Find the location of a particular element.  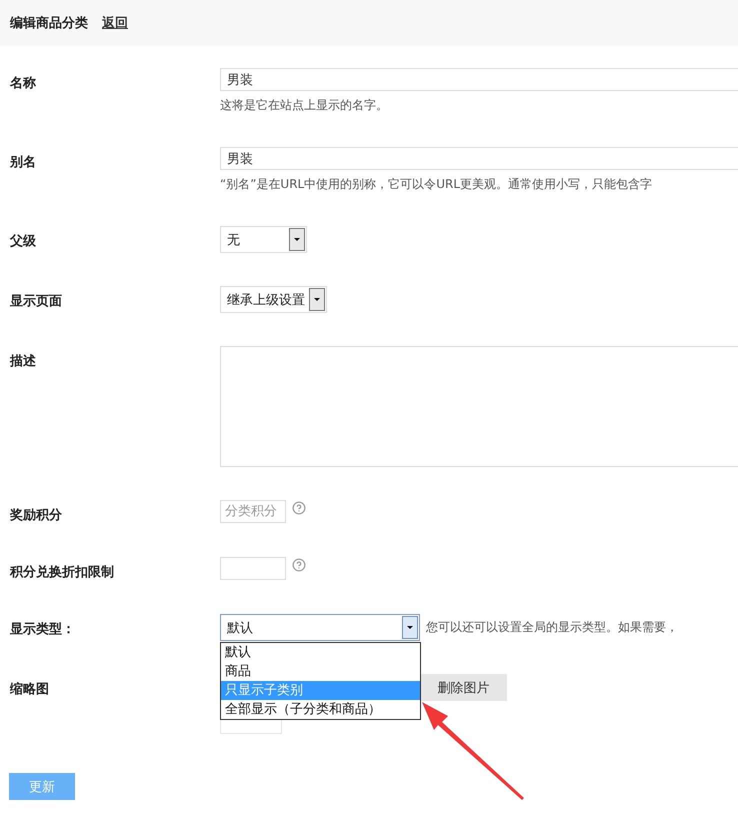

field-label: 显示页面 is located at coordinates (36, 301).